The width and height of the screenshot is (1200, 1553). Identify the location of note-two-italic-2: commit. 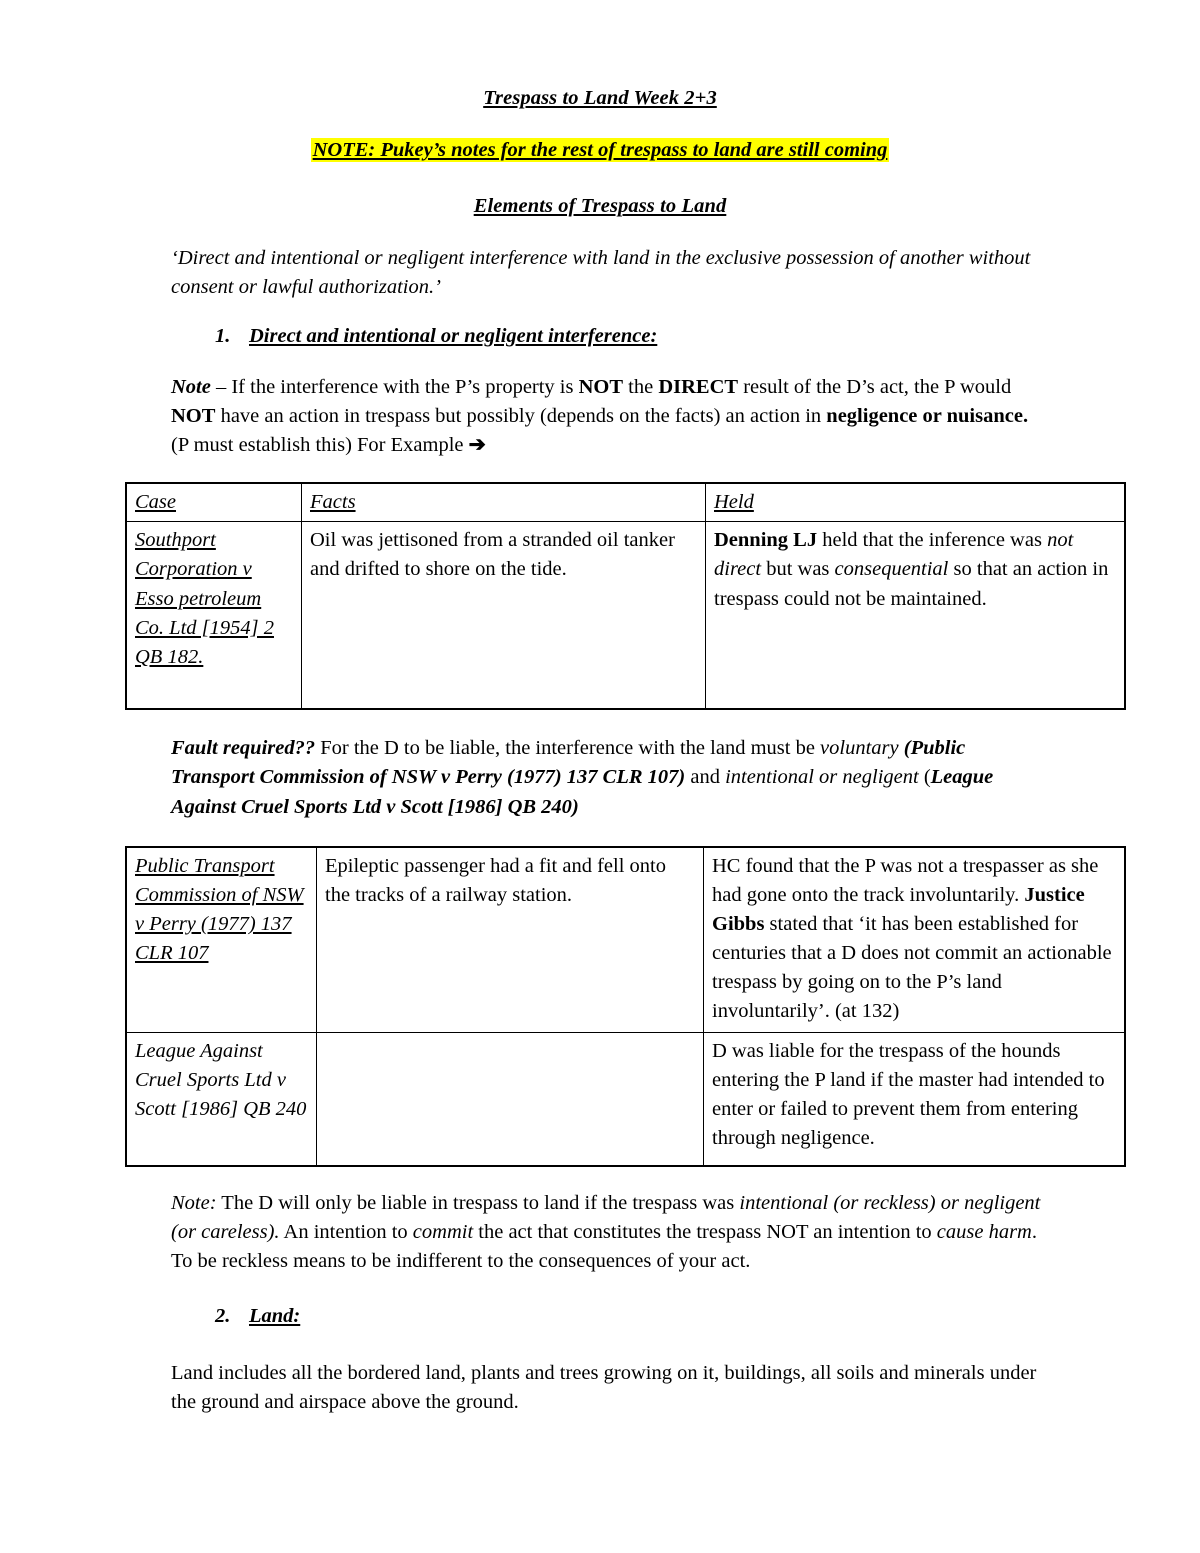
(443, 1231).